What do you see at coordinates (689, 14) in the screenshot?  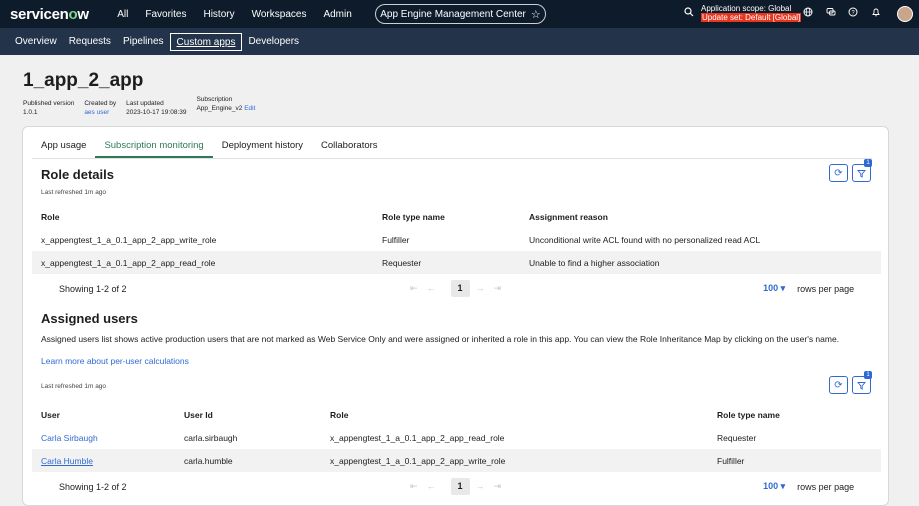 I see `search-icon` at bounding box center [689, 14].